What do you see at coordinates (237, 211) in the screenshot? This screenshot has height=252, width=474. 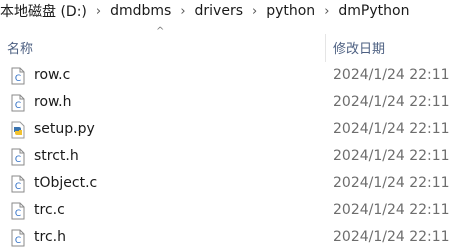 I see `file-row: Ctrc.c 2024/1/24 22:11` at bounding box center [237, 211].